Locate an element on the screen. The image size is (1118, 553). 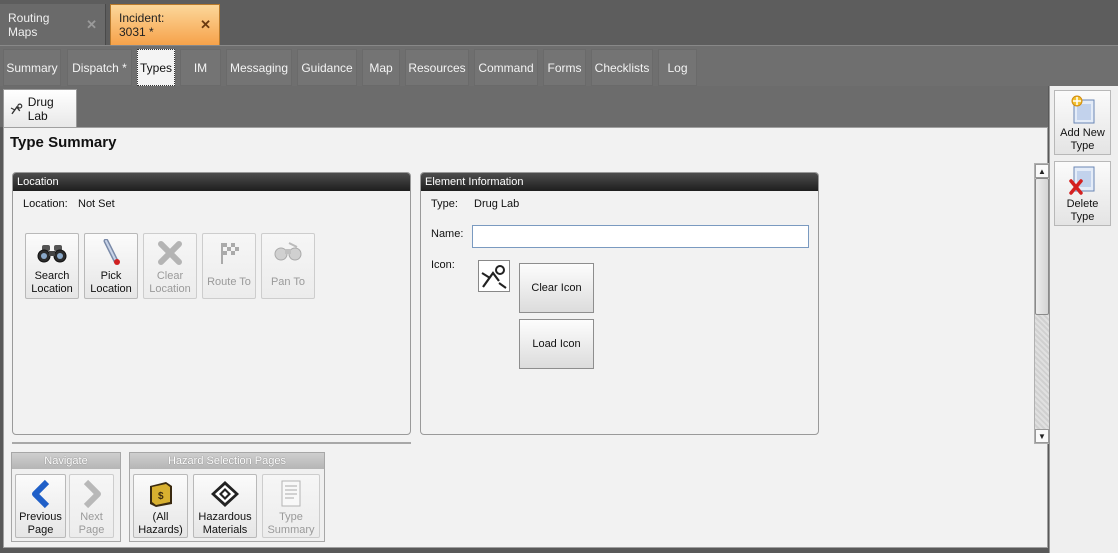
scroll-up-icon: ▲ is located at coordinates (1042, 171).